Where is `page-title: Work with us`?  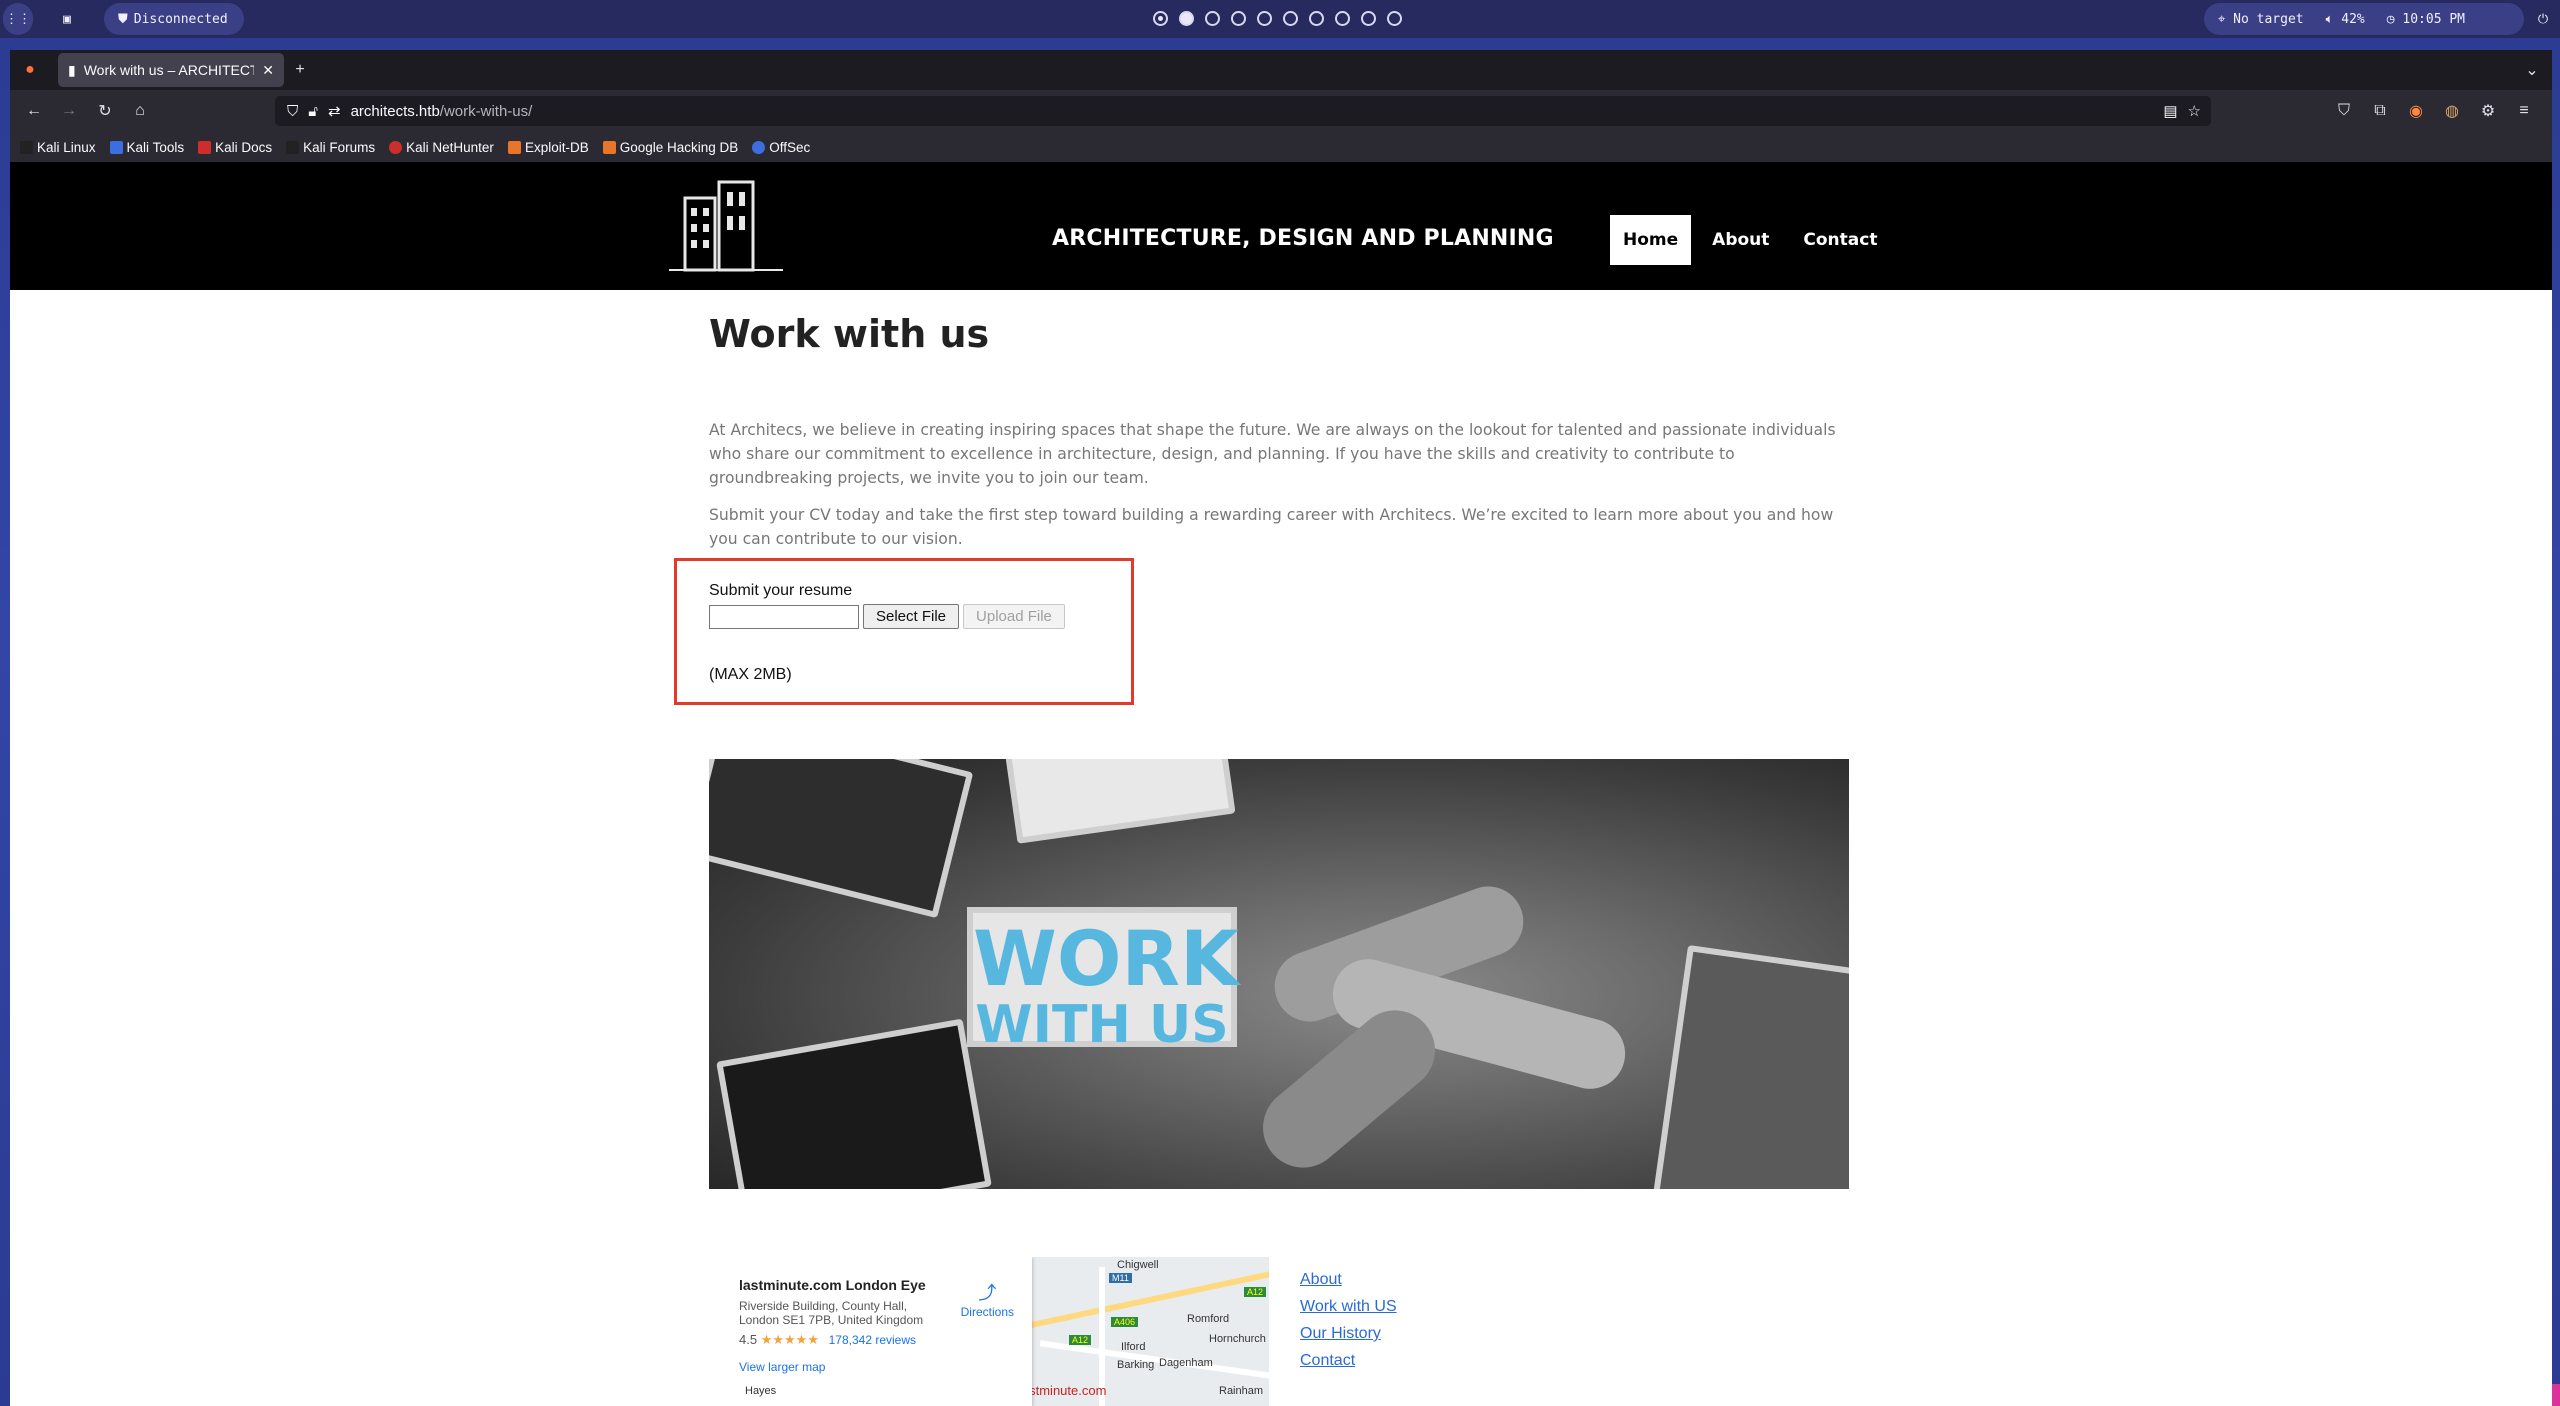 page-title: Work with us is located at coordinates (849, 334).